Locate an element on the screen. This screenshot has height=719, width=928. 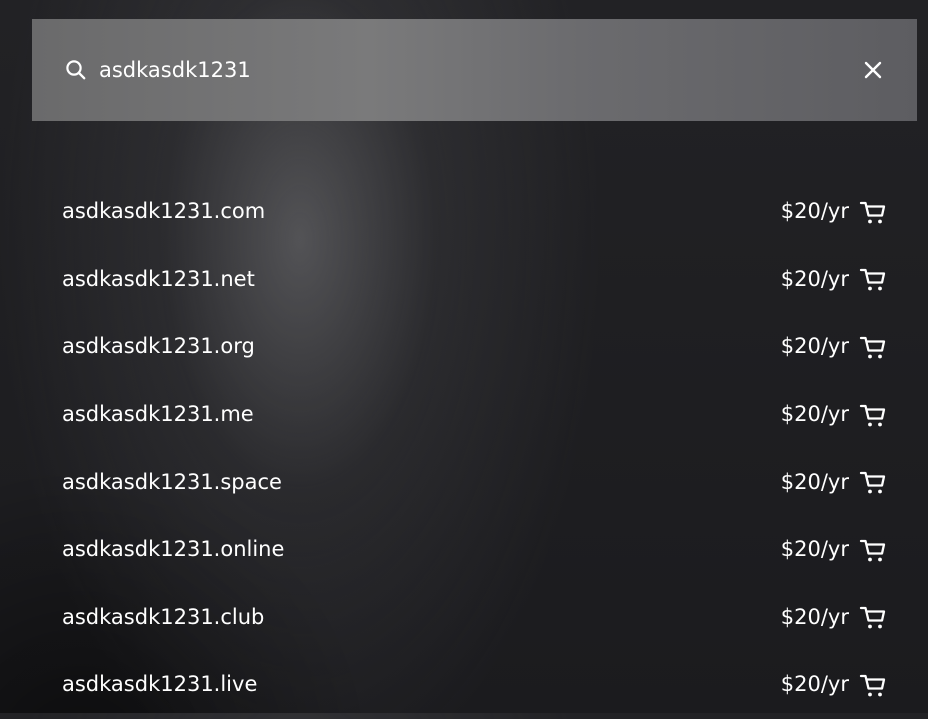
domain-name: asdkasdk1231.online is located at coordinates (173, 549).